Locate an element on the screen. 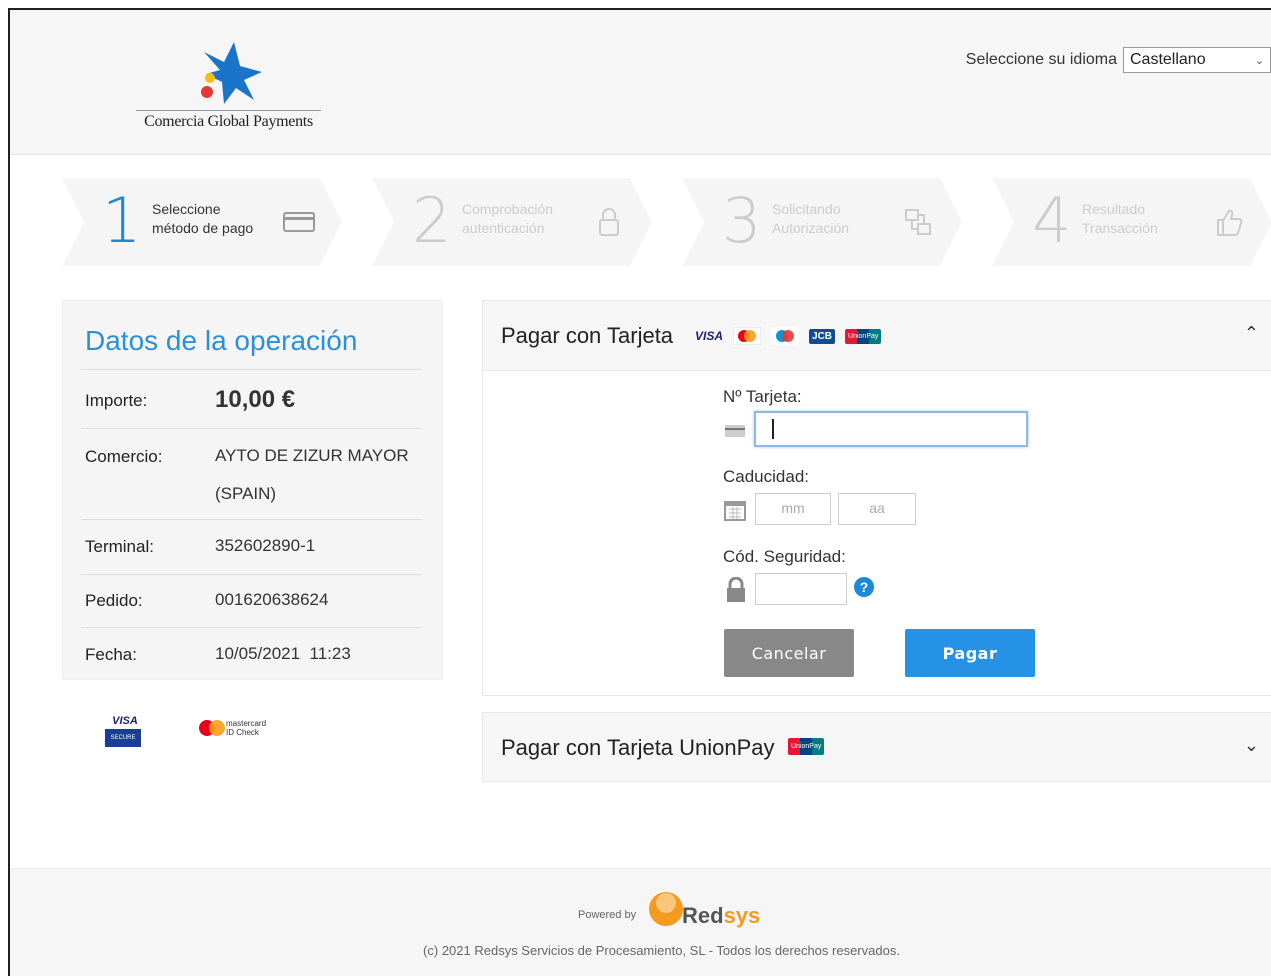  step-label: Seleccione método de pago is located at coordinates (202, 219).